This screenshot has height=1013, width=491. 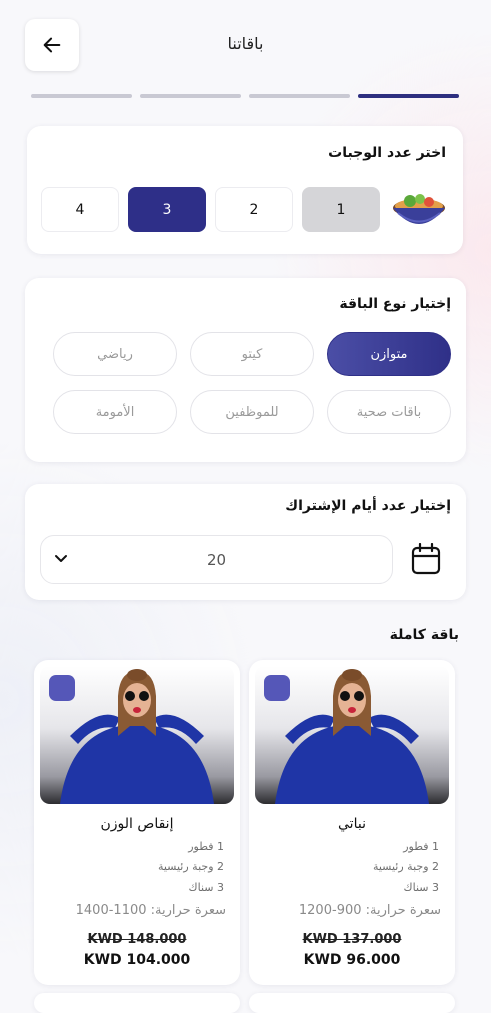 What do you see at coordinates (368, 506) in the screenshot?
I see `days-title: إختيار عدد أيام الإشتراك` at bounding box center [368, 506].